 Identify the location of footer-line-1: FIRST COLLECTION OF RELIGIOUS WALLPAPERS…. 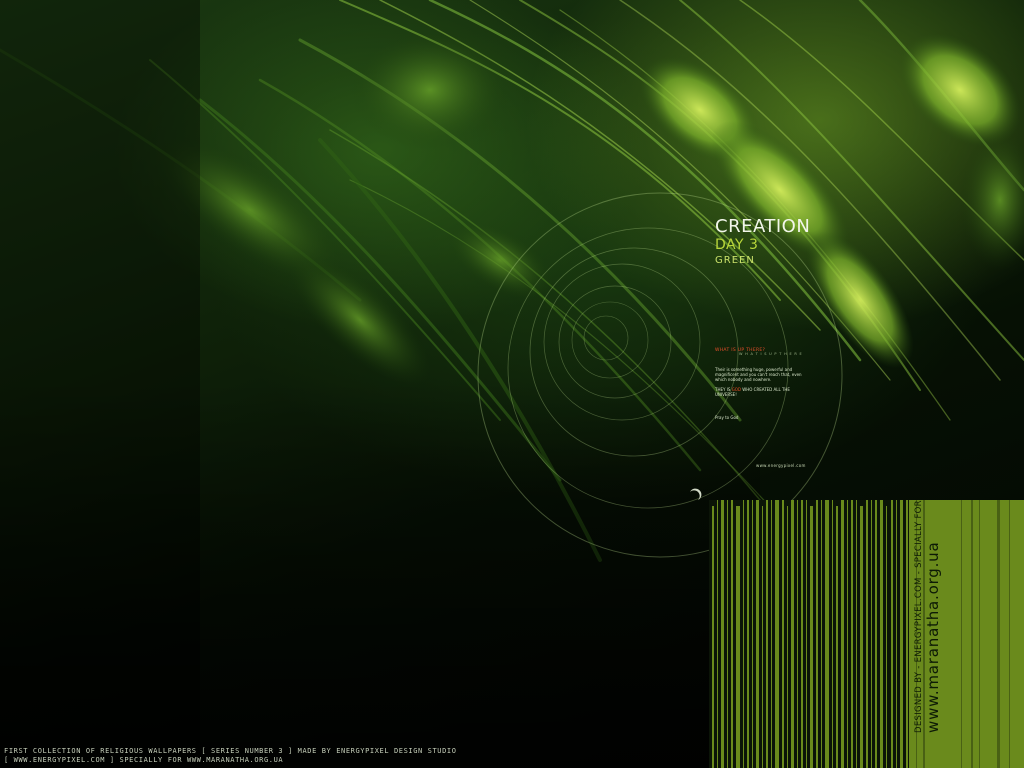
(230, 751).